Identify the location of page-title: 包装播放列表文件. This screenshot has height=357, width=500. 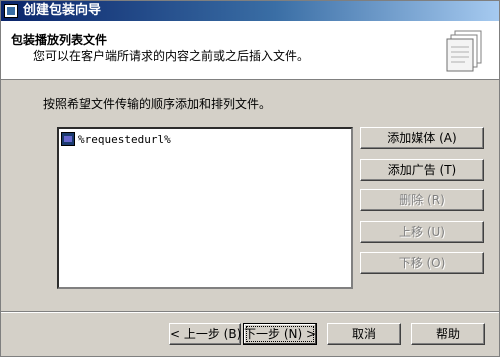
(59, 40).